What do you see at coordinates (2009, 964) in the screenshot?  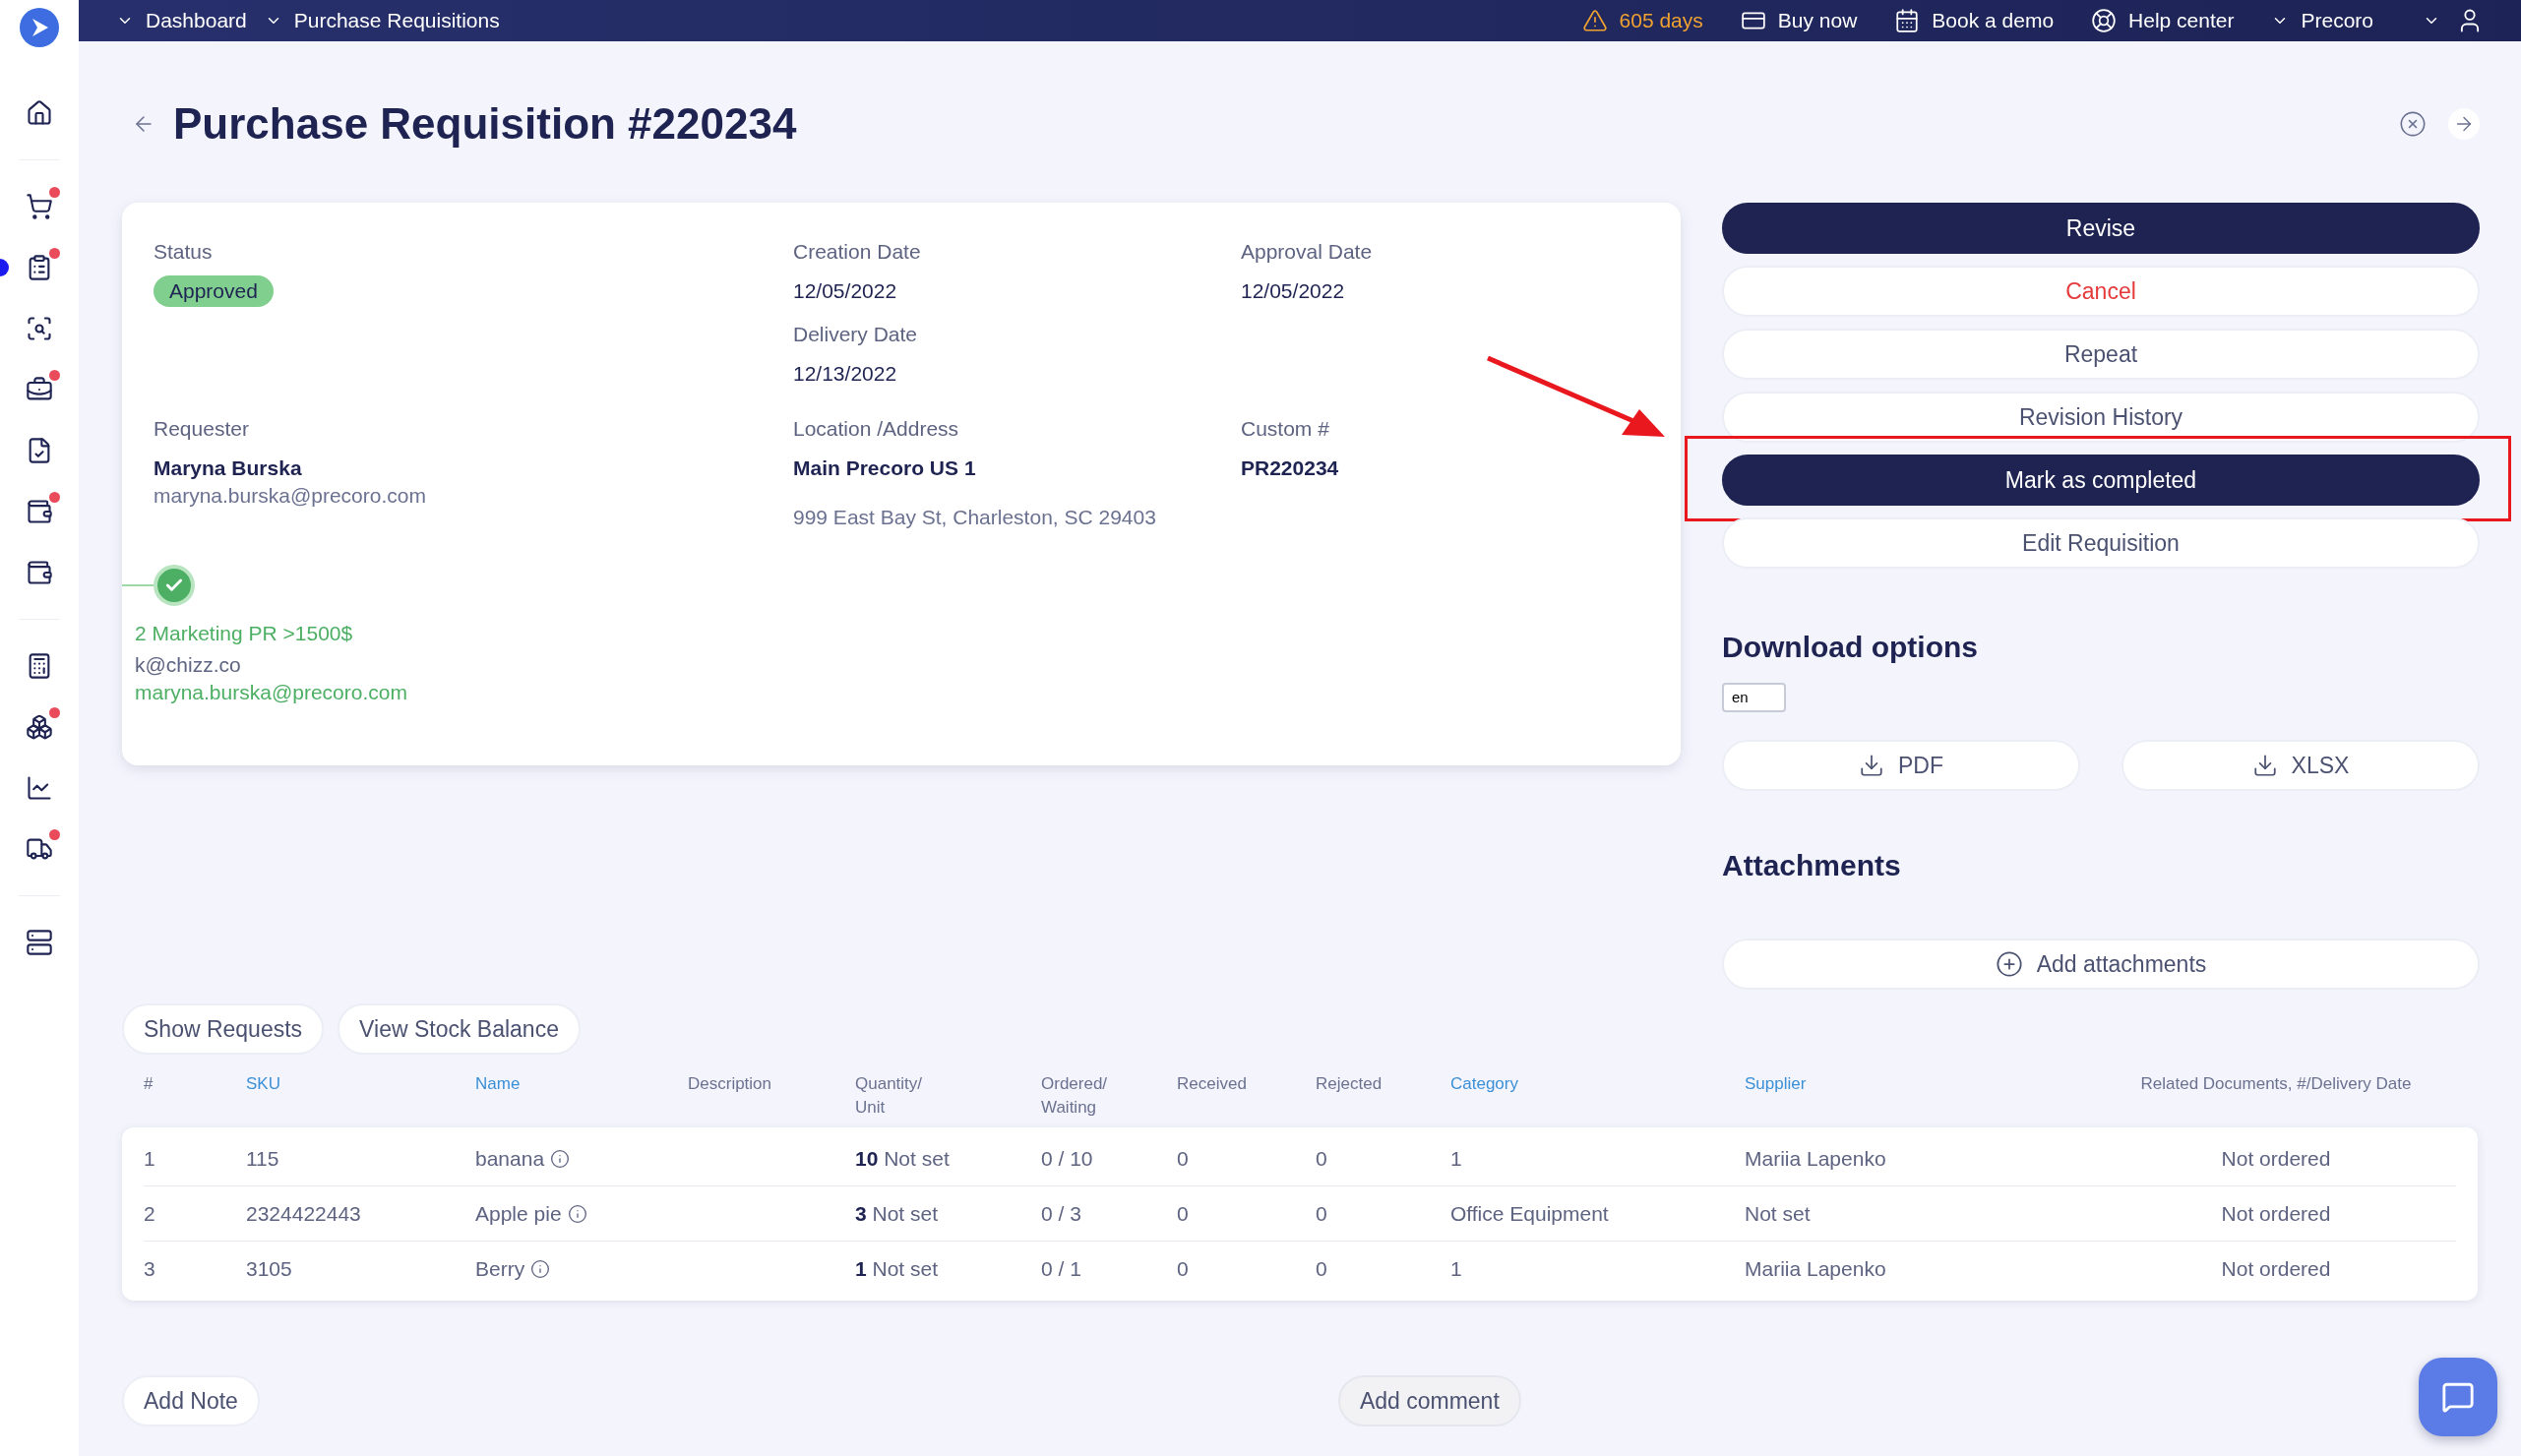 I see `plus-circle-icon` at bounding box center [2009, 964].